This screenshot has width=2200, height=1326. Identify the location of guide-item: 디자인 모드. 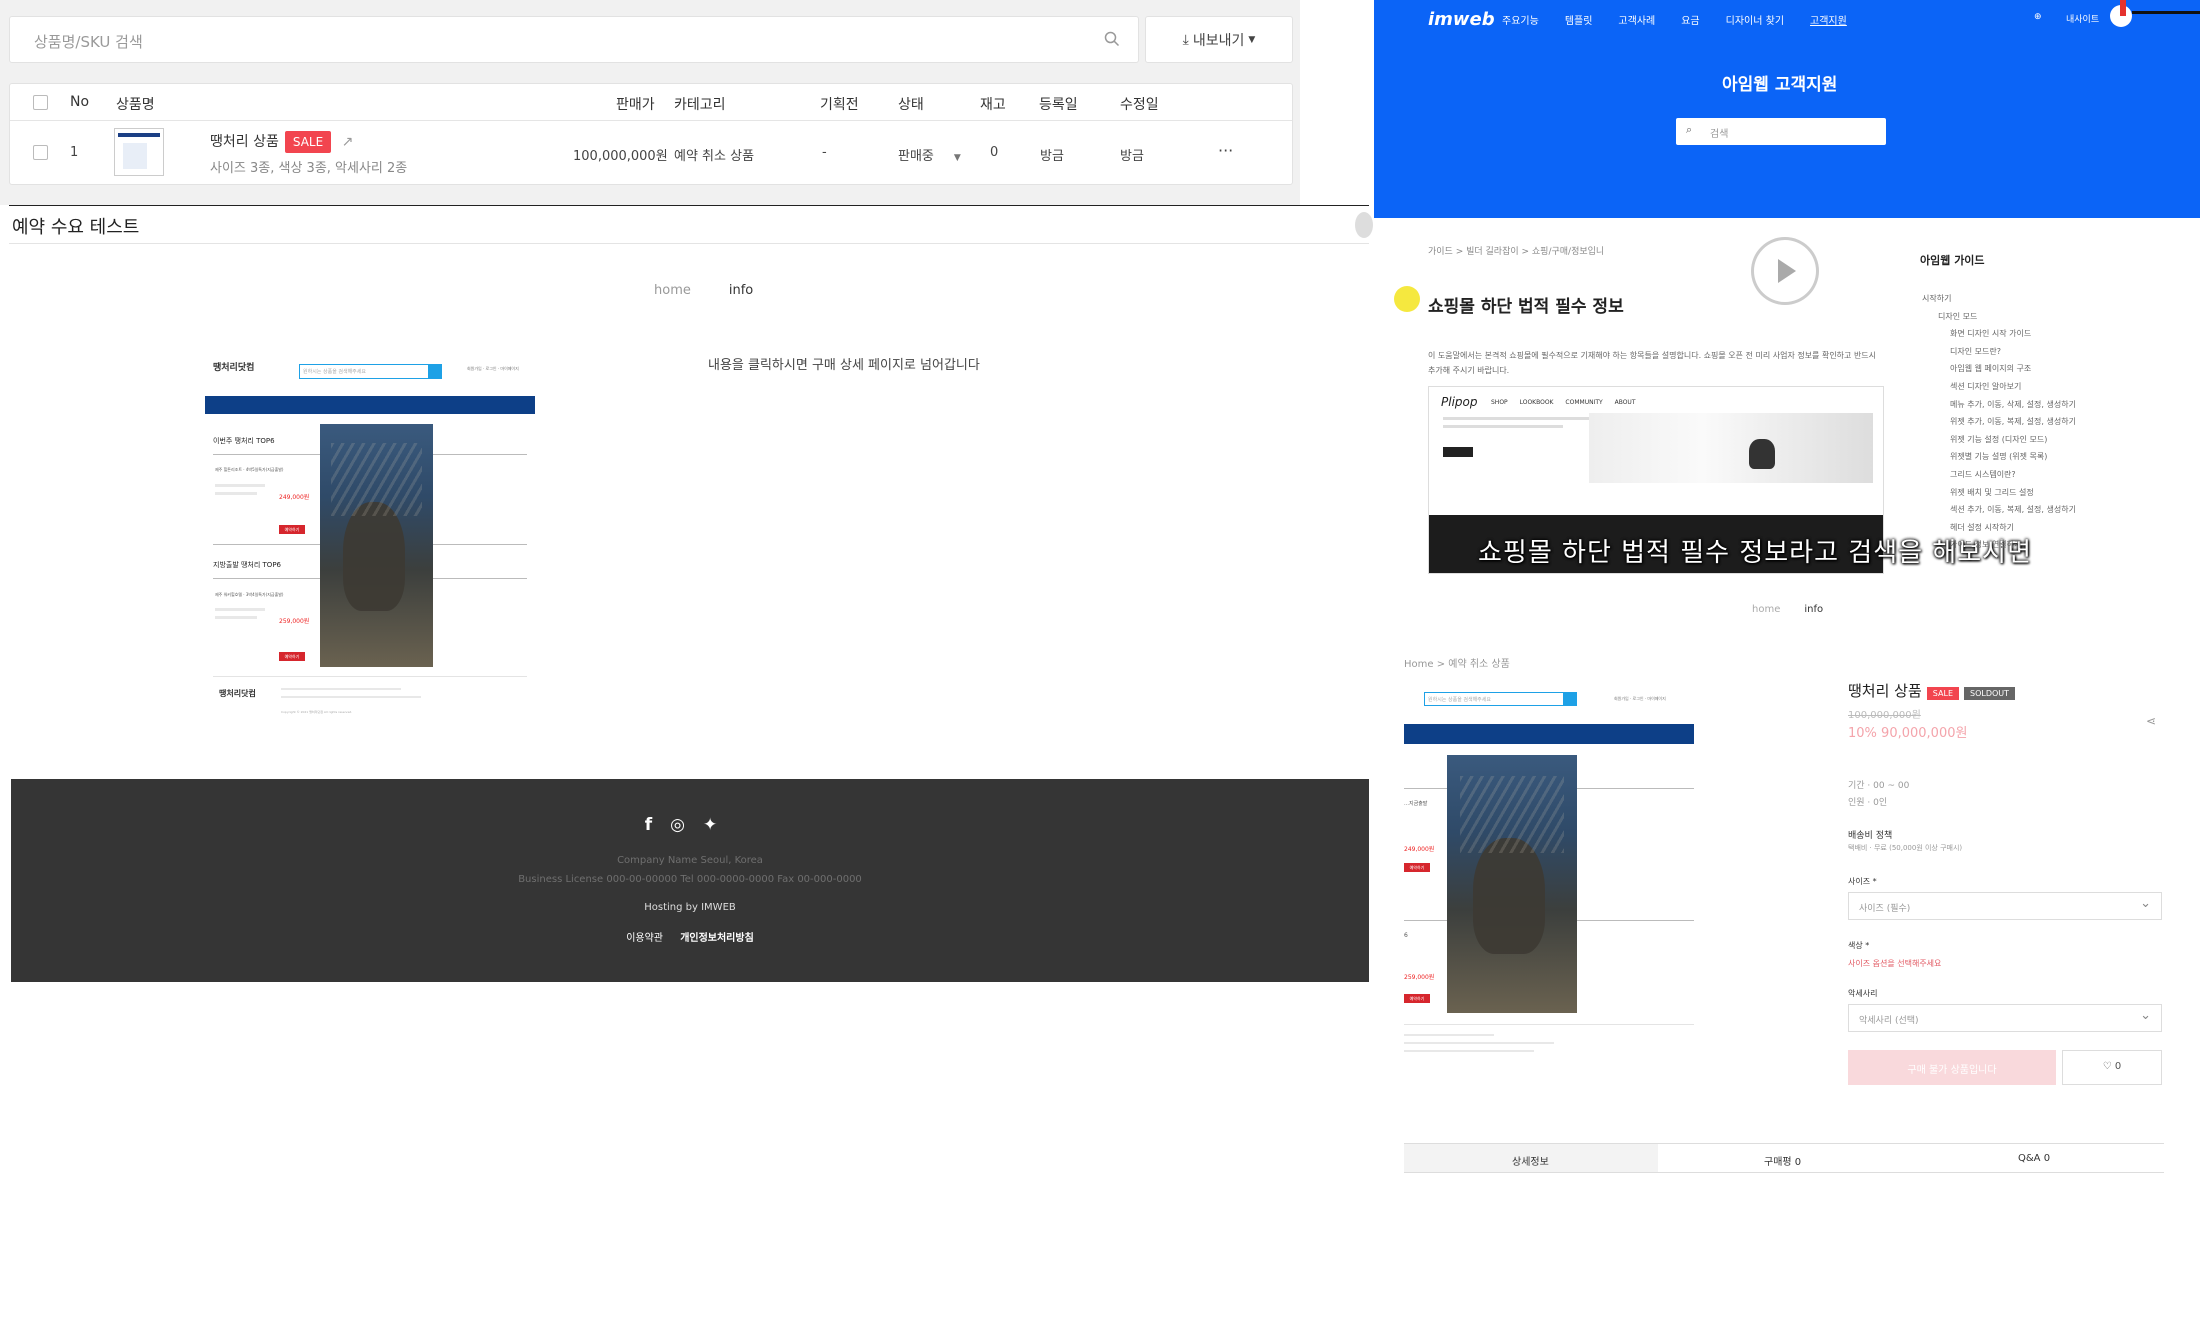
(1999, 317).